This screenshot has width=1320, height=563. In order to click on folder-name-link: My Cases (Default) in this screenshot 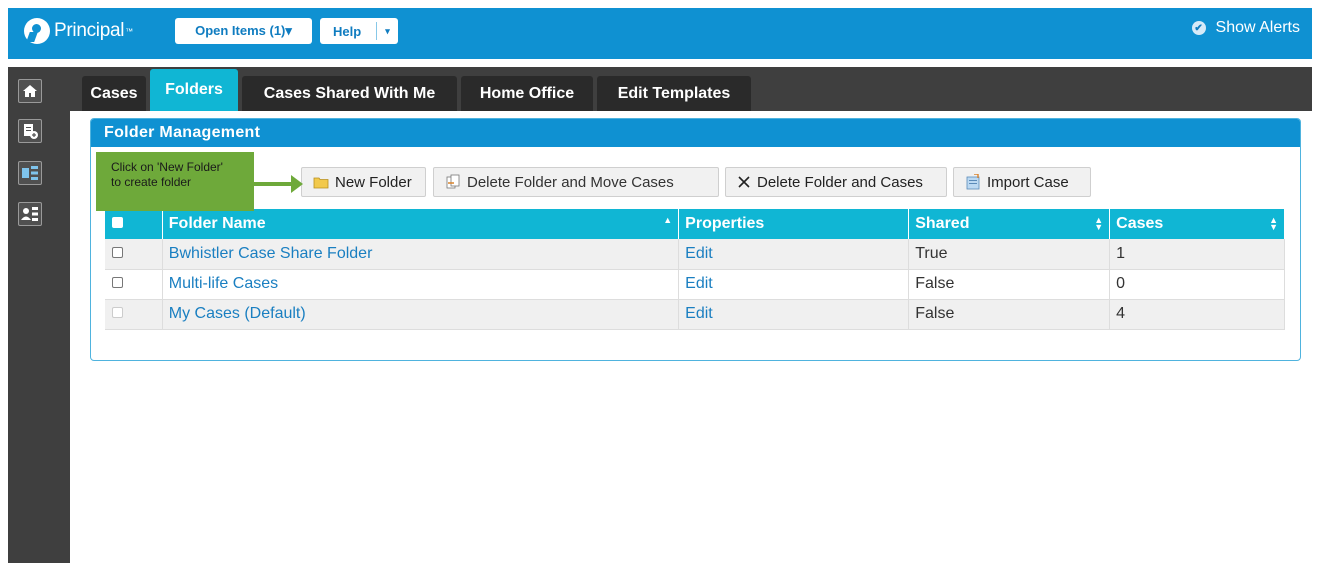, I will do `click(237, 313)`.